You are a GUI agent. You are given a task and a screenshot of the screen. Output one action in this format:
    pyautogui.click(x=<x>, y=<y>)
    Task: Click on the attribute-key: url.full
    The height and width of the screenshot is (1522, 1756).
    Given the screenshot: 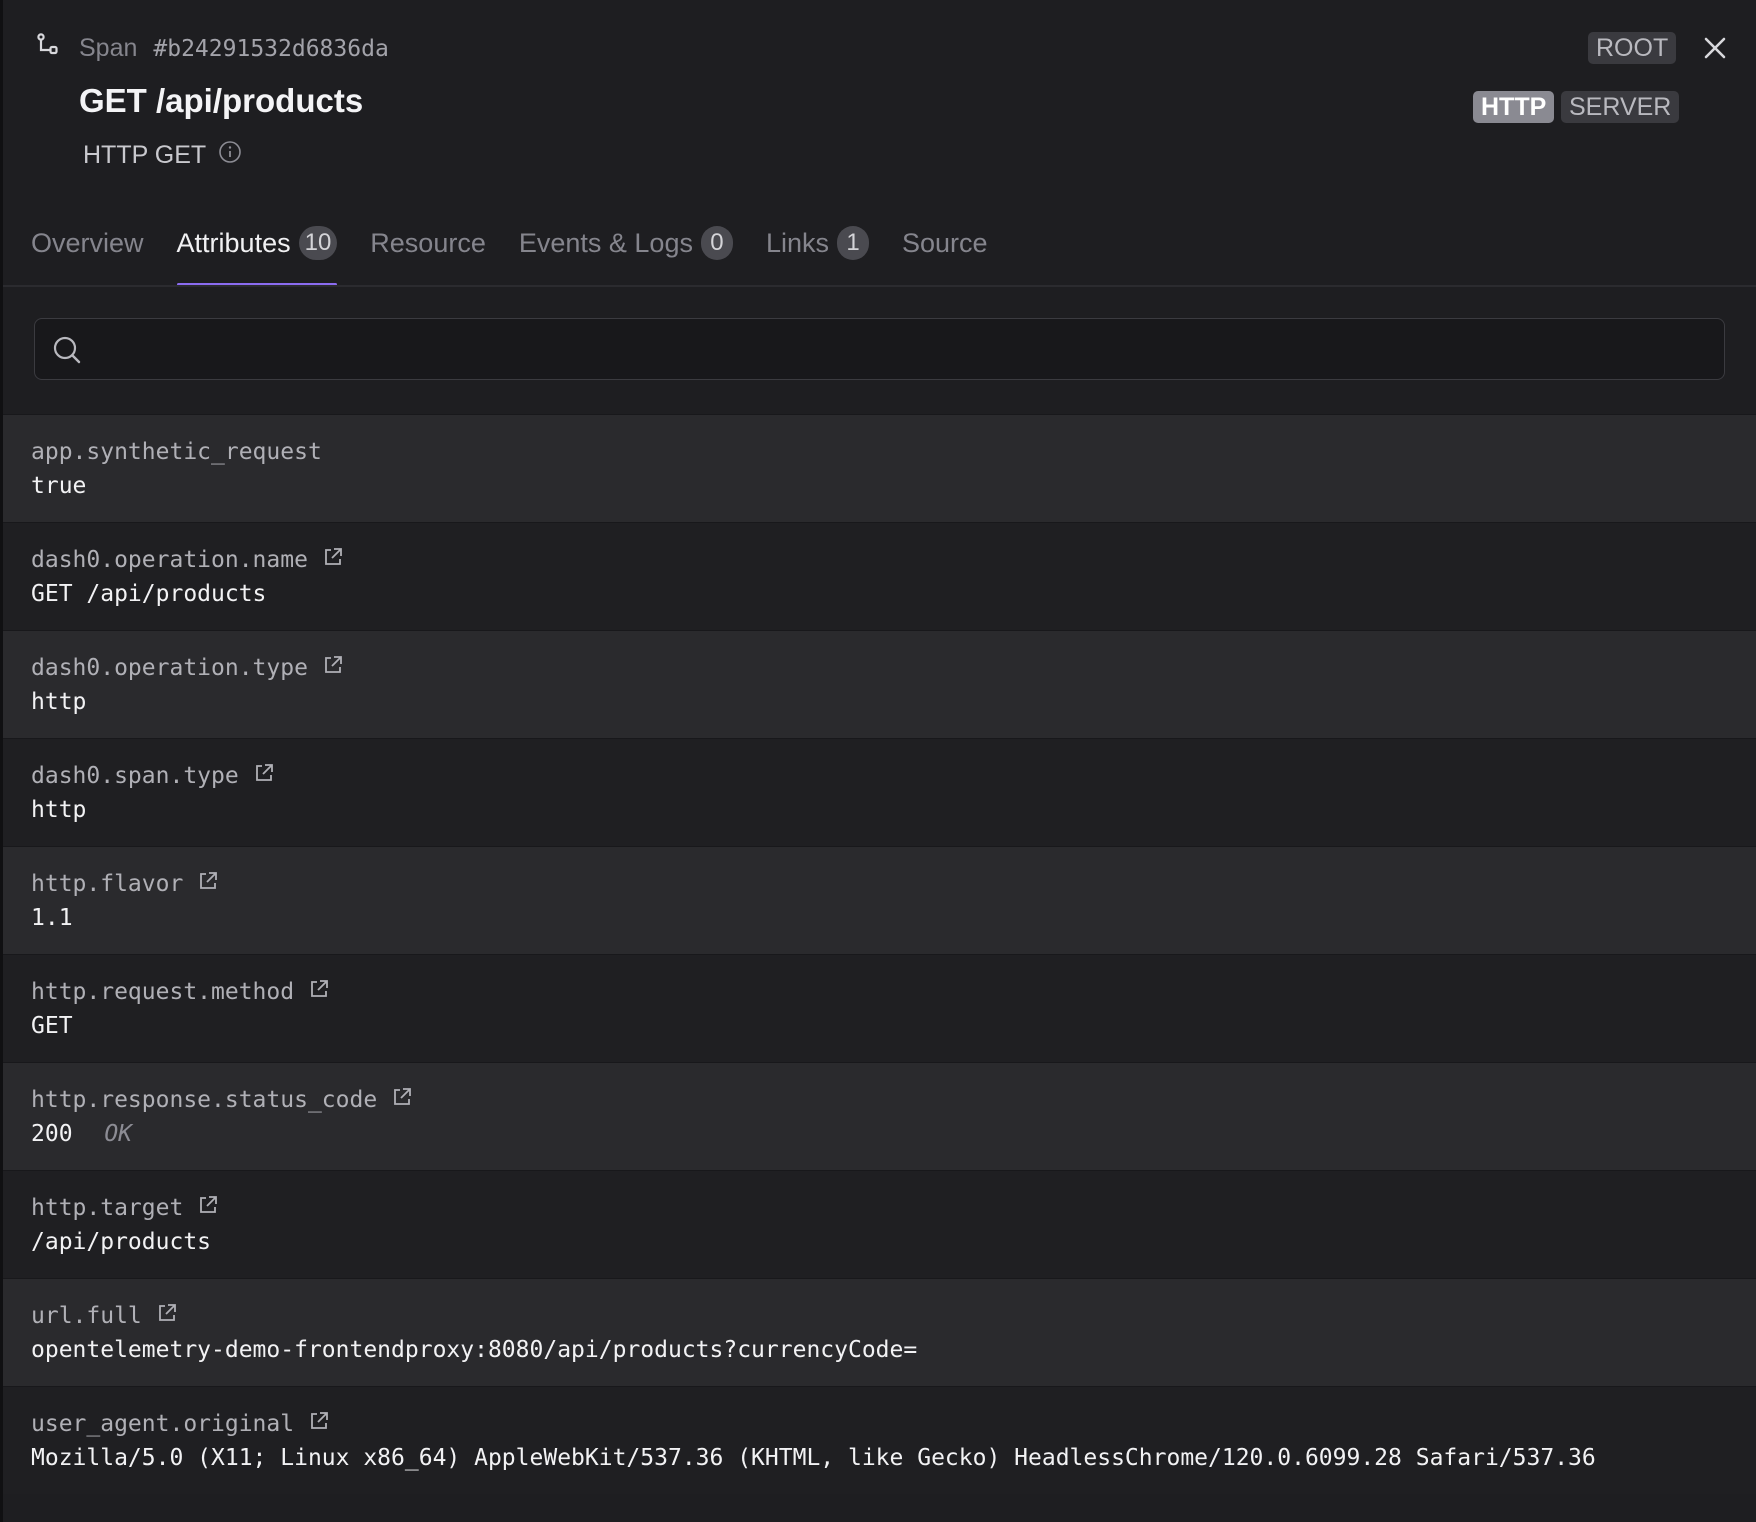 What is the action you would take?
    pyautogui.click(x=86, y=1316)
    